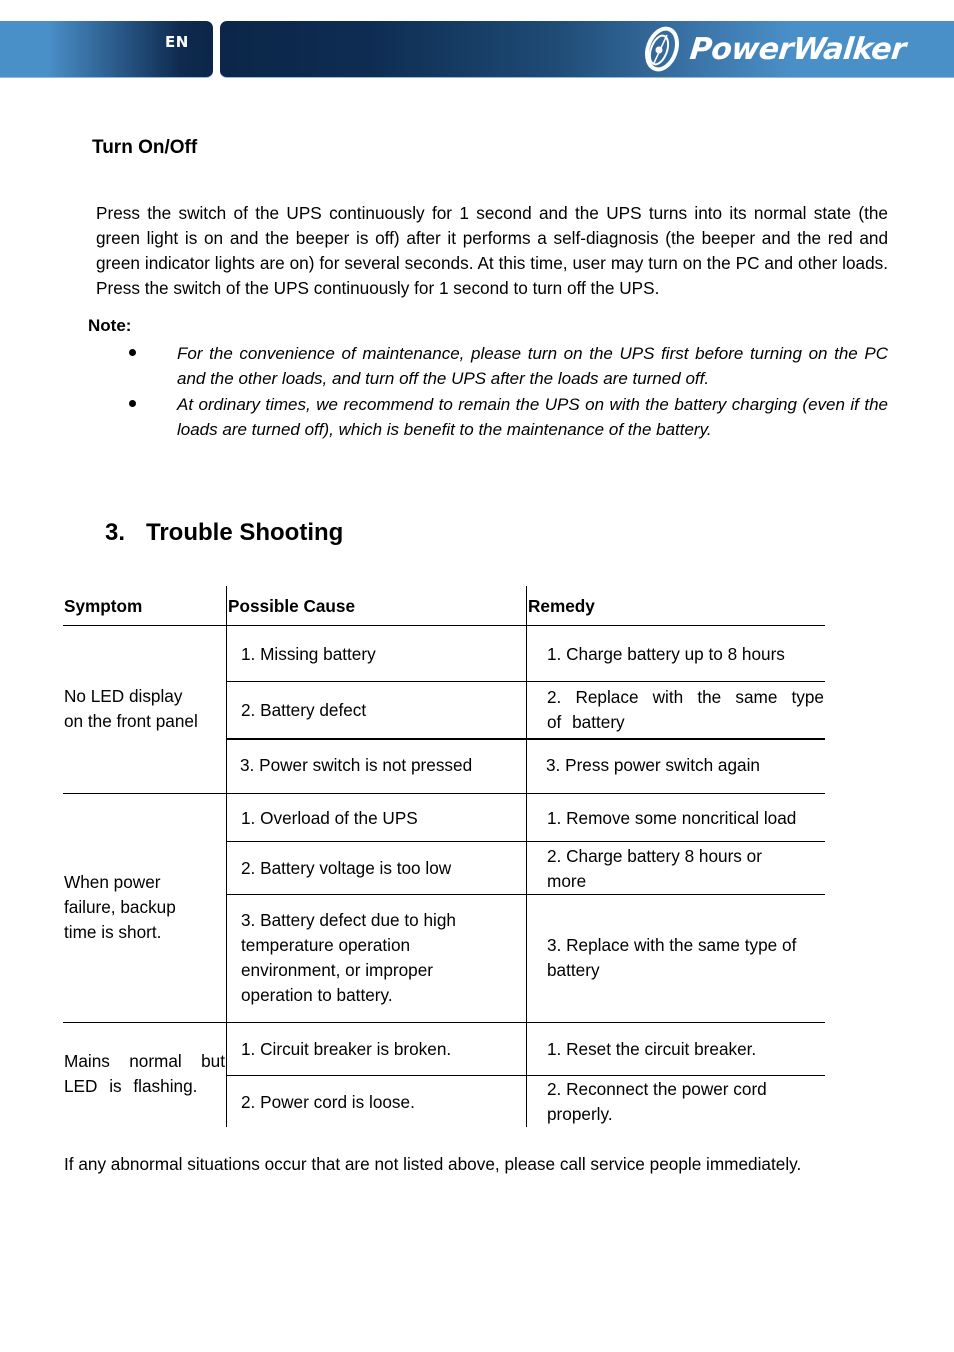 The height and width of the screenshot is (1352, 954). Describe the element at coordinates (120, 907) in the screenshot. I see `symptom-line: failure, backup` at that location.